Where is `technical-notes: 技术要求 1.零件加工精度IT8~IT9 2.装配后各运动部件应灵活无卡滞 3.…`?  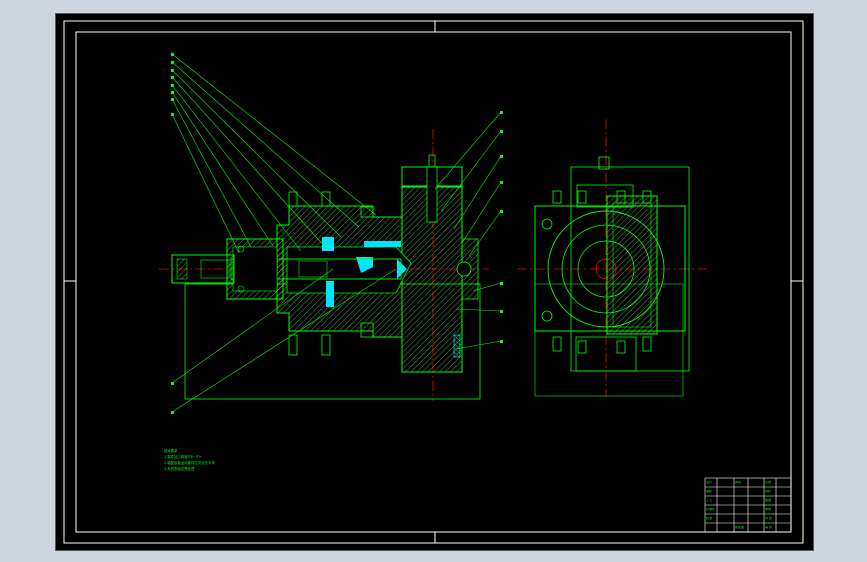
technical-notes: 技术要求 1.零件加工精度IT8~IT9 2.装配后各运动部件应灵活无卡滞 3.… is located at coordinates (189, 460).